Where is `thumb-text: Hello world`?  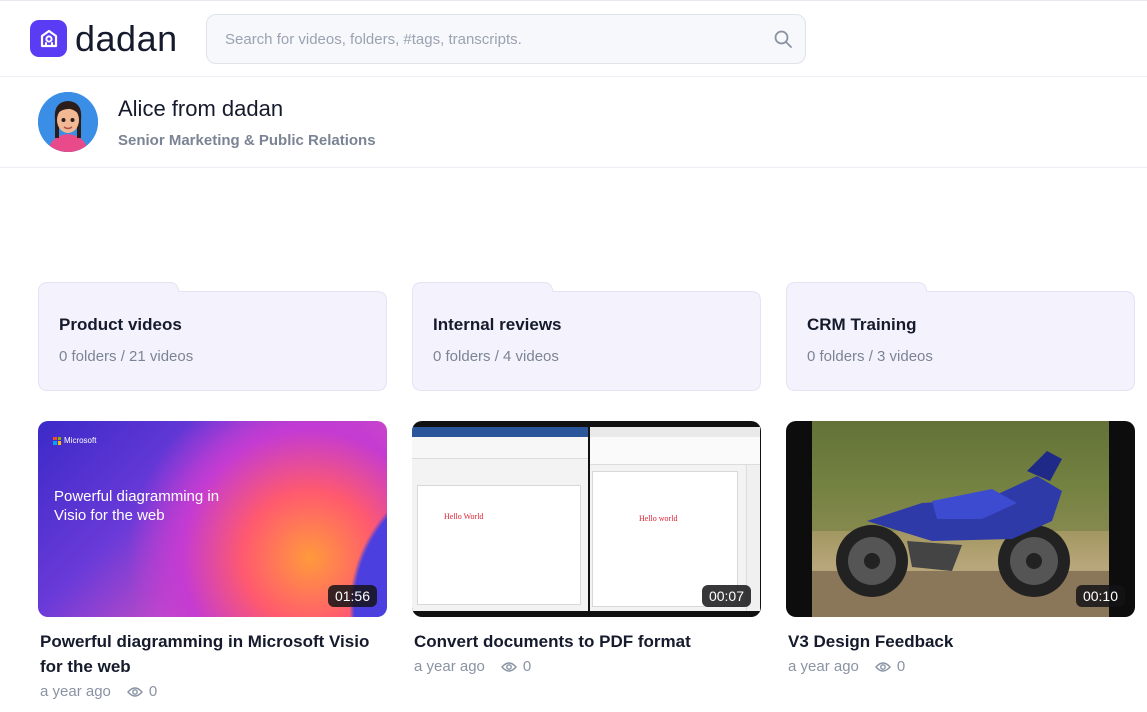 thumb-text: Hello world is located at coordinates (658, 518).